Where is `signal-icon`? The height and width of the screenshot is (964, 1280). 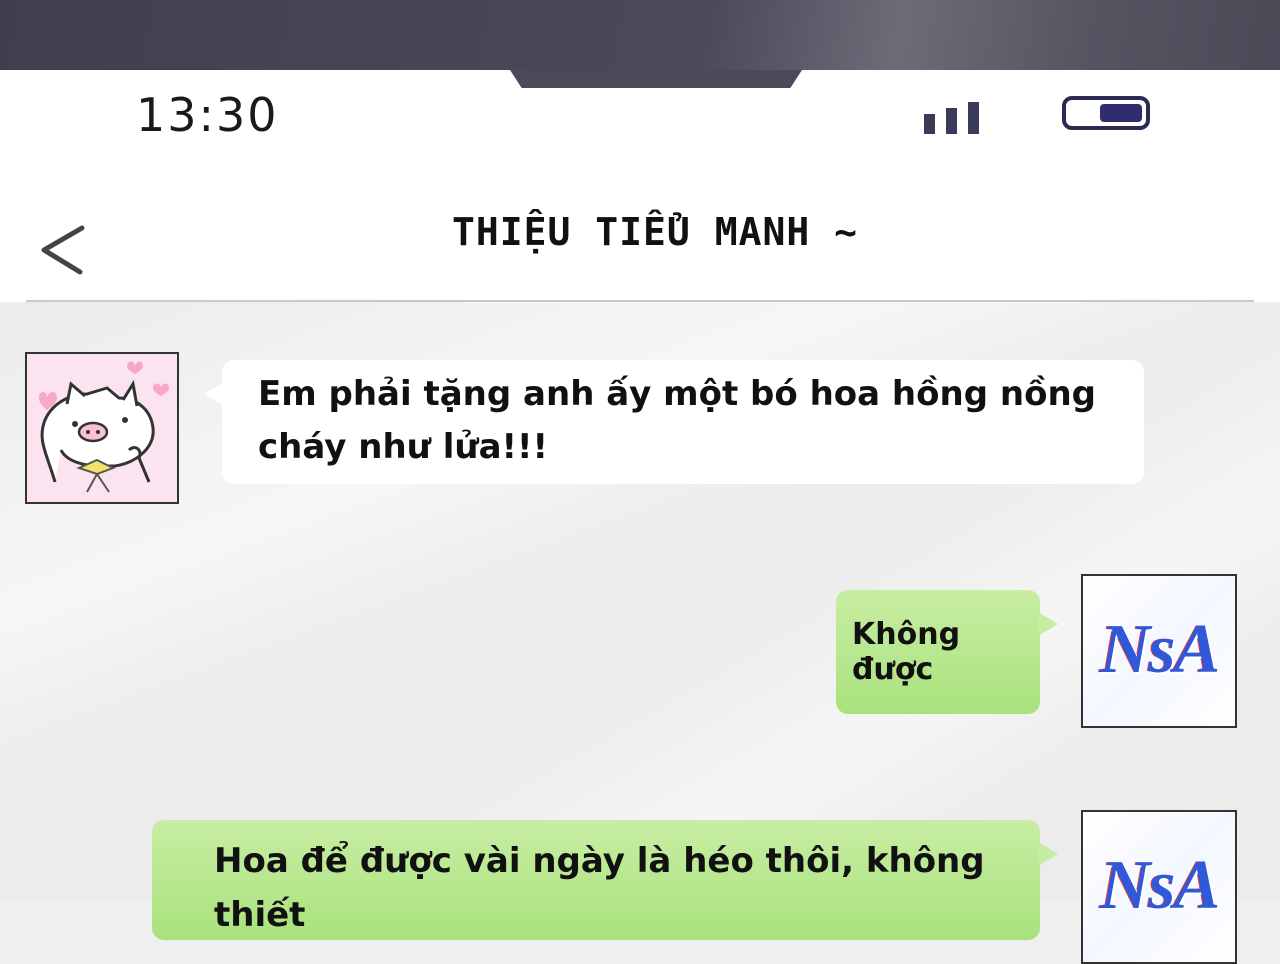 signal-icon is located at coordinates (954, 117).